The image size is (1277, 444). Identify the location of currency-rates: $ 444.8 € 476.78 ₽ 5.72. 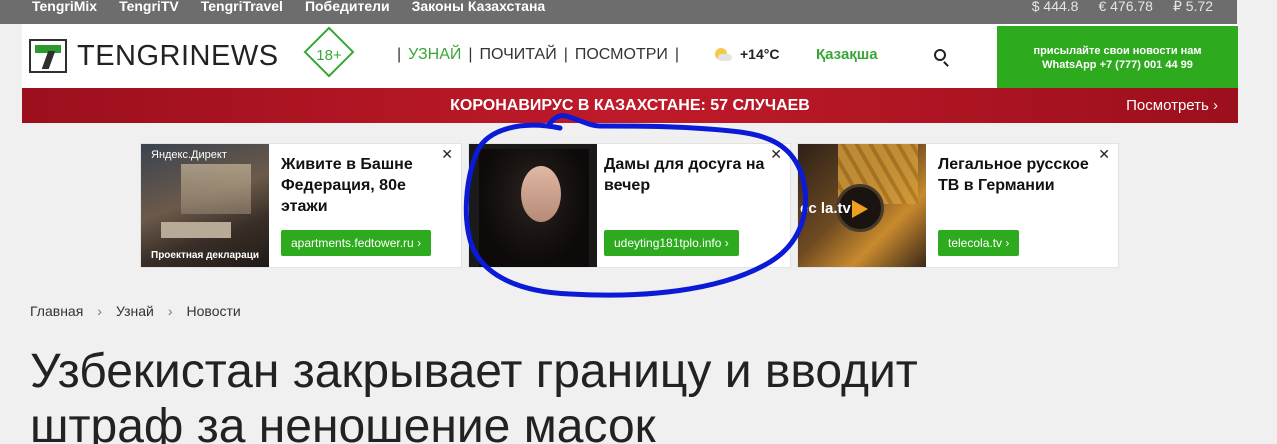
(1112, 7).